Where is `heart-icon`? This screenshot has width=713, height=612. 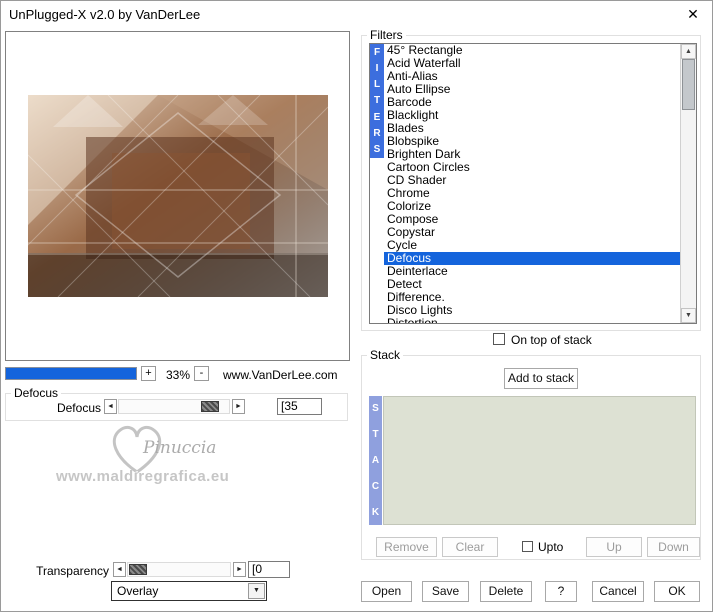 heart-icon is located at coordinates (137, 449).